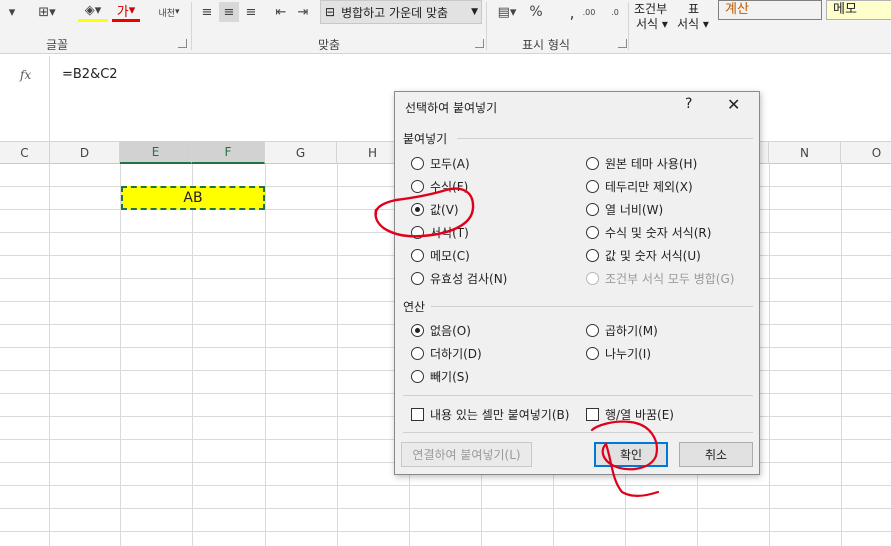  I want to click on column-header-f: F, so click(228, 153).